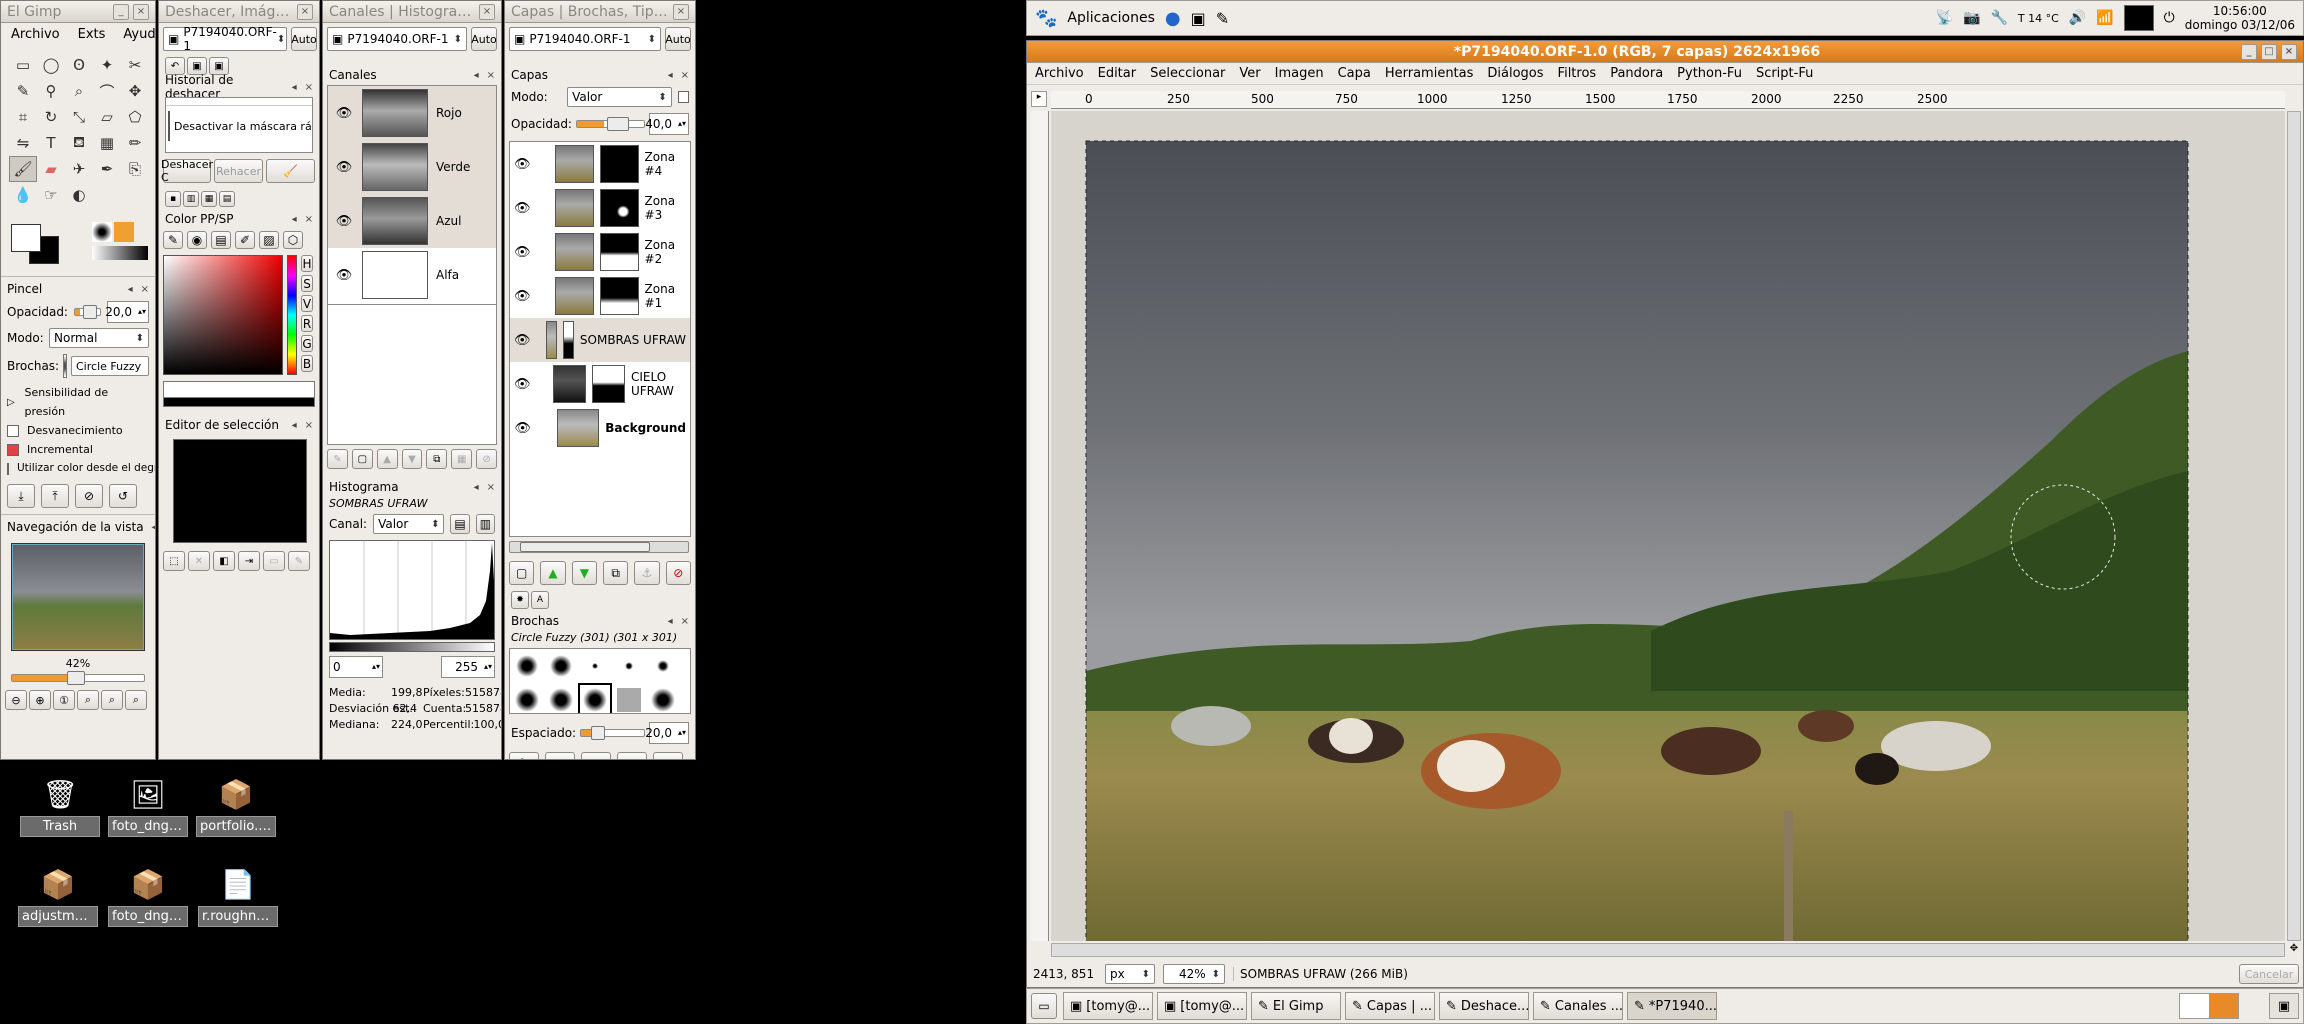  Describe the element at coordinates (468, 667) in the screenshot. I see `range-high-spin: 255` at that location.